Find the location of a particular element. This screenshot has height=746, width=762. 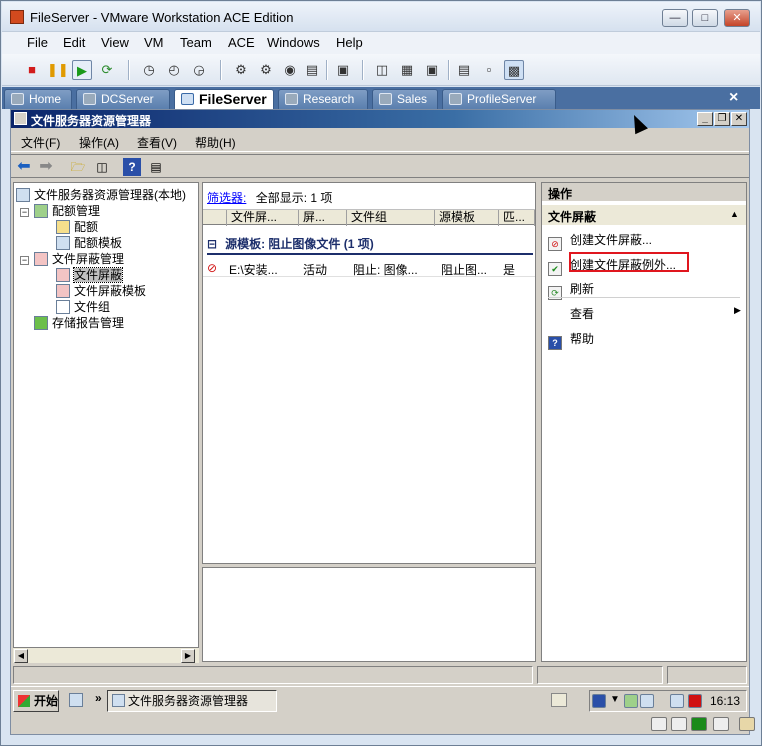

team-power-icon: ⚙ is located at coordinates (241, 70).